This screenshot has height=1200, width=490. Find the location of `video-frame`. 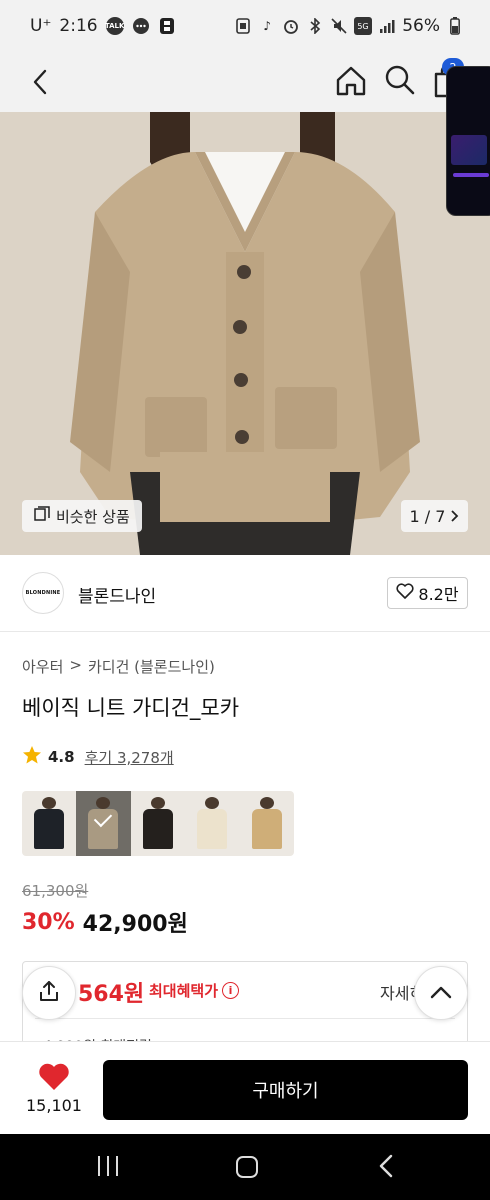

video-frame is located at coordinates (469, 150).